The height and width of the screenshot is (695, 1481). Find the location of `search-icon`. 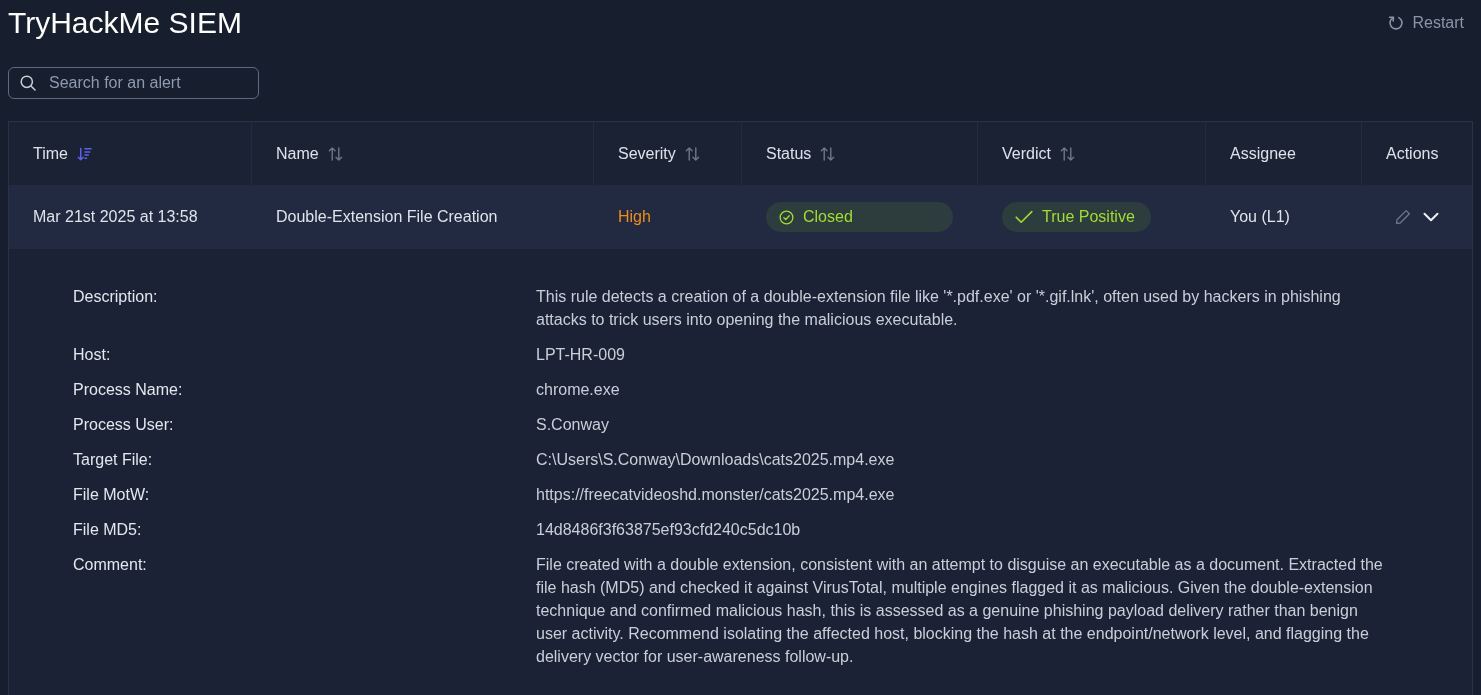

search-icon is located at coordinates (28, 83).